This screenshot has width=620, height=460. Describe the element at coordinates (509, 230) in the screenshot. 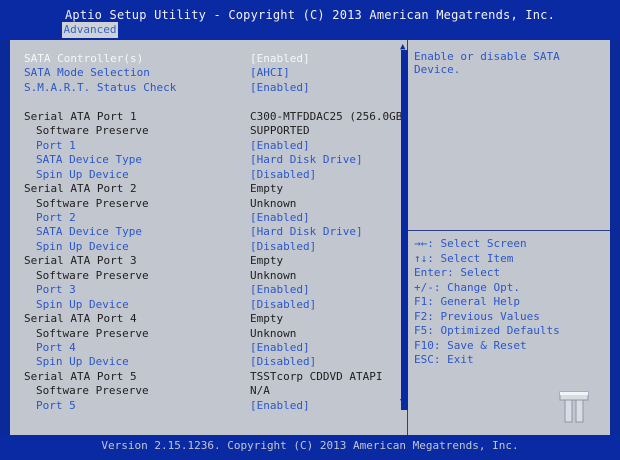

I see `help-divider` at that location.